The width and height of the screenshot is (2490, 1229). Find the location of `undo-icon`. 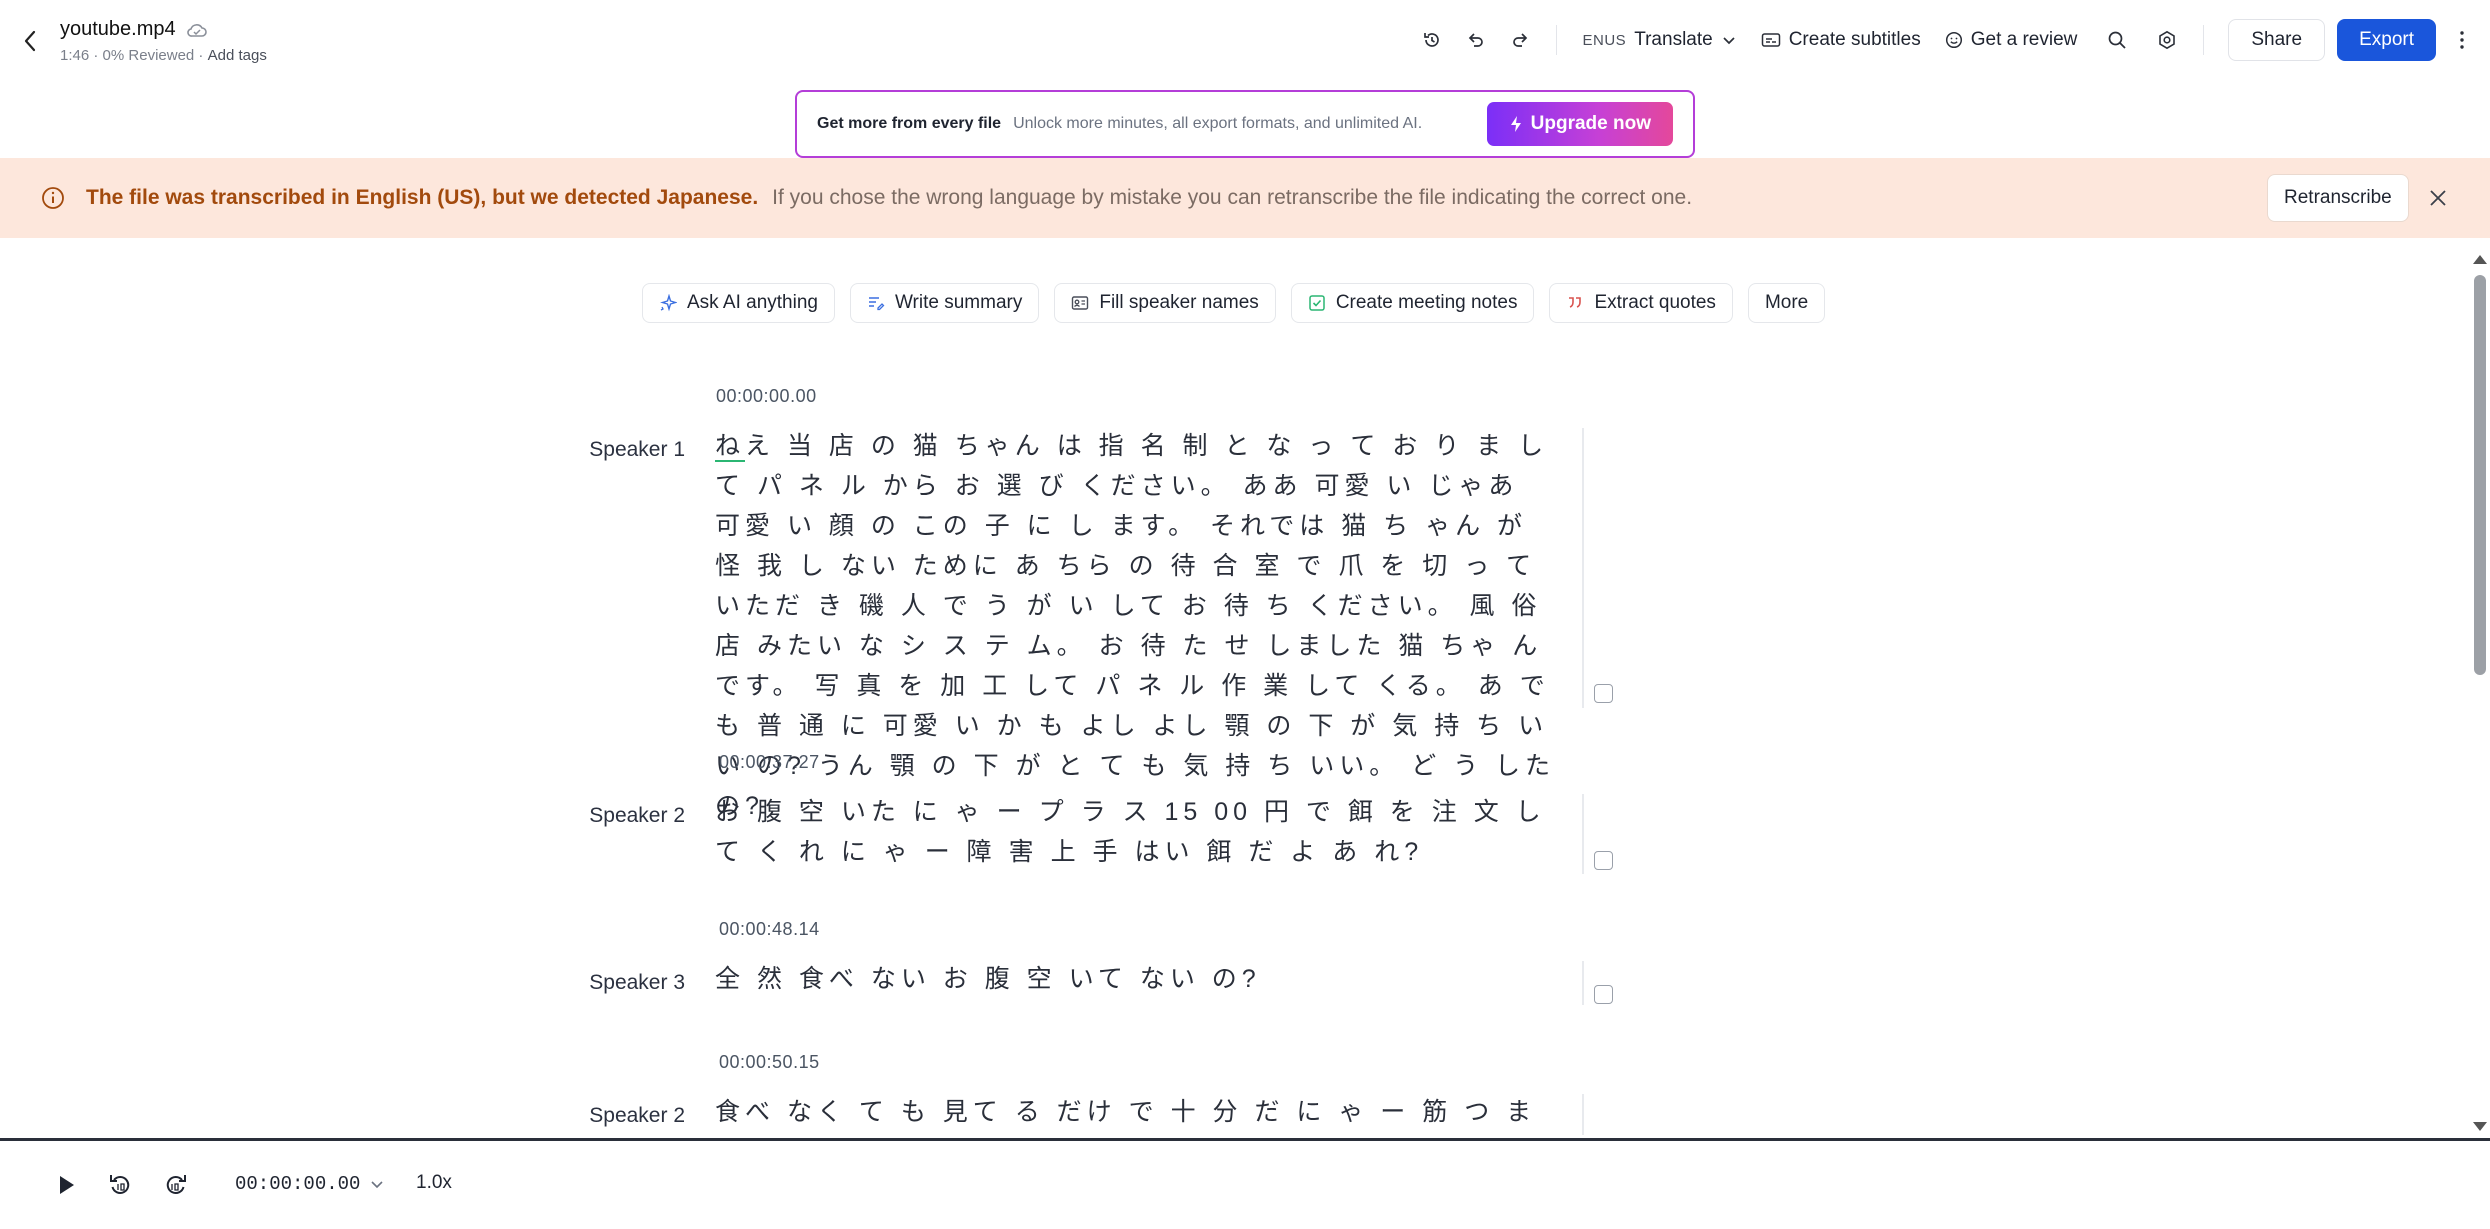

undo-icon is located at coordinates (1475, 40).